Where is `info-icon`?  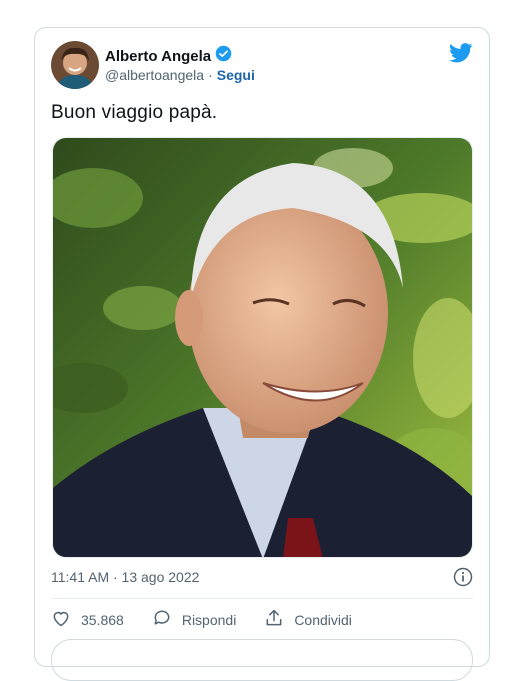 info-icon is located at coordinates (463, 579).